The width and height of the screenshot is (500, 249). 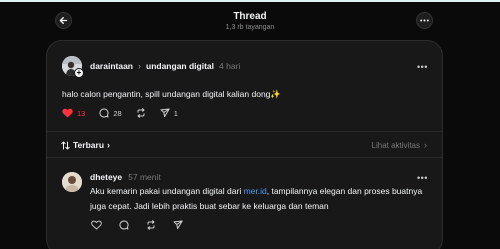 What do you see at coordinates (127, 113) in the screenshot?
I see `post-actions: 13 28 1` at bounding box center [127, 113].